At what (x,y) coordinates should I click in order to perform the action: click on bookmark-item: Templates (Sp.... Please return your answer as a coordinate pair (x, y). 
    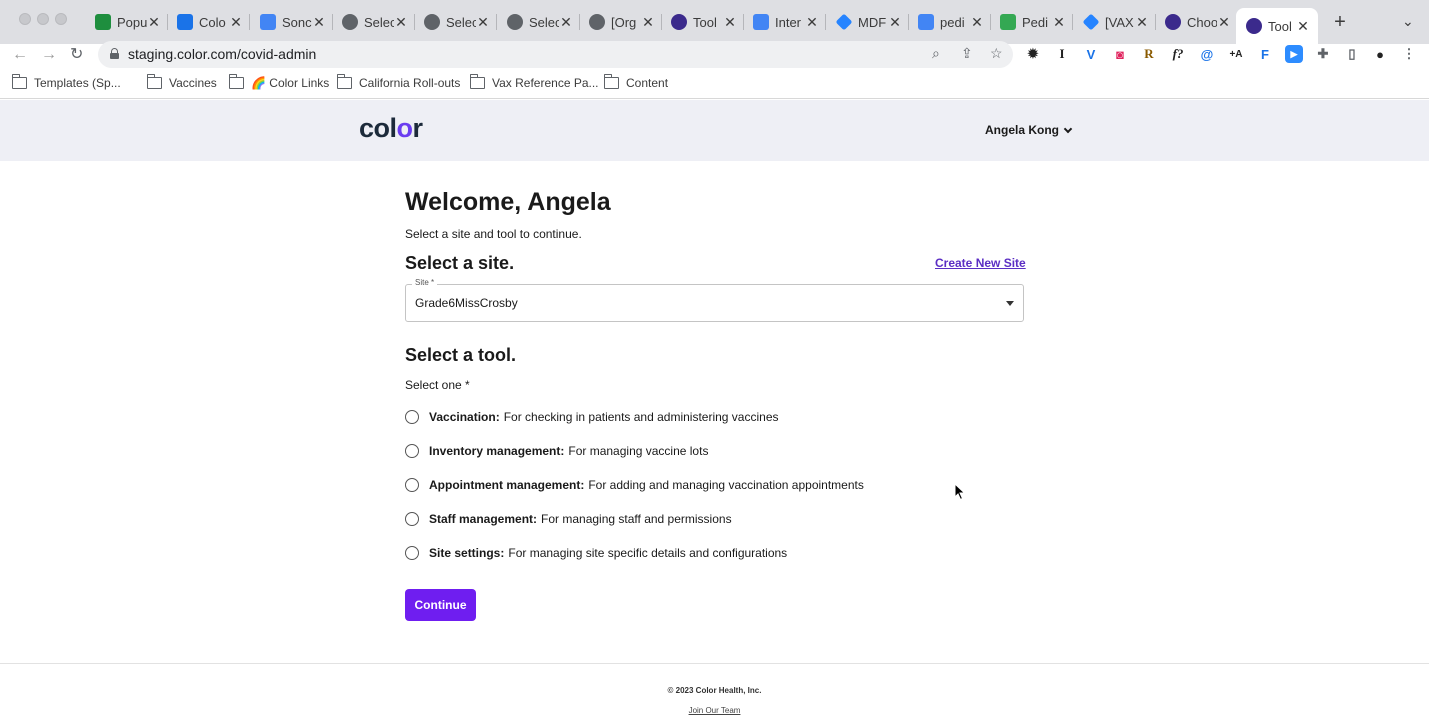
    Looking at the image, I should click on (66, 82).